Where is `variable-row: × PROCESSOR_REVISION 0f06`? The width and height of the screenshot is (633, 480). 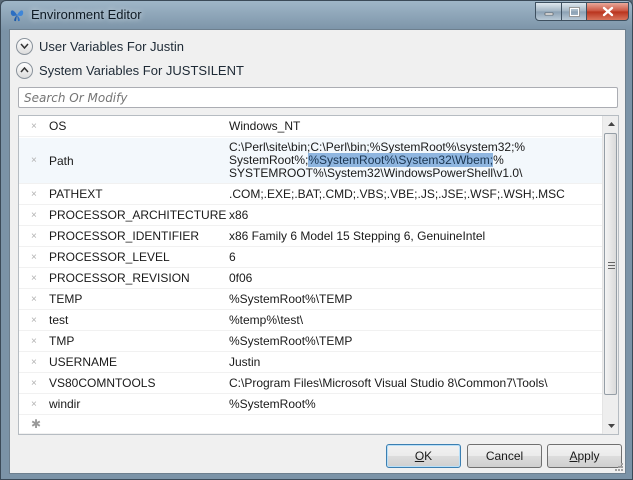 variable-row: × PROCESSOR_REVISION 0f06 is located at coordinates (311, 278).